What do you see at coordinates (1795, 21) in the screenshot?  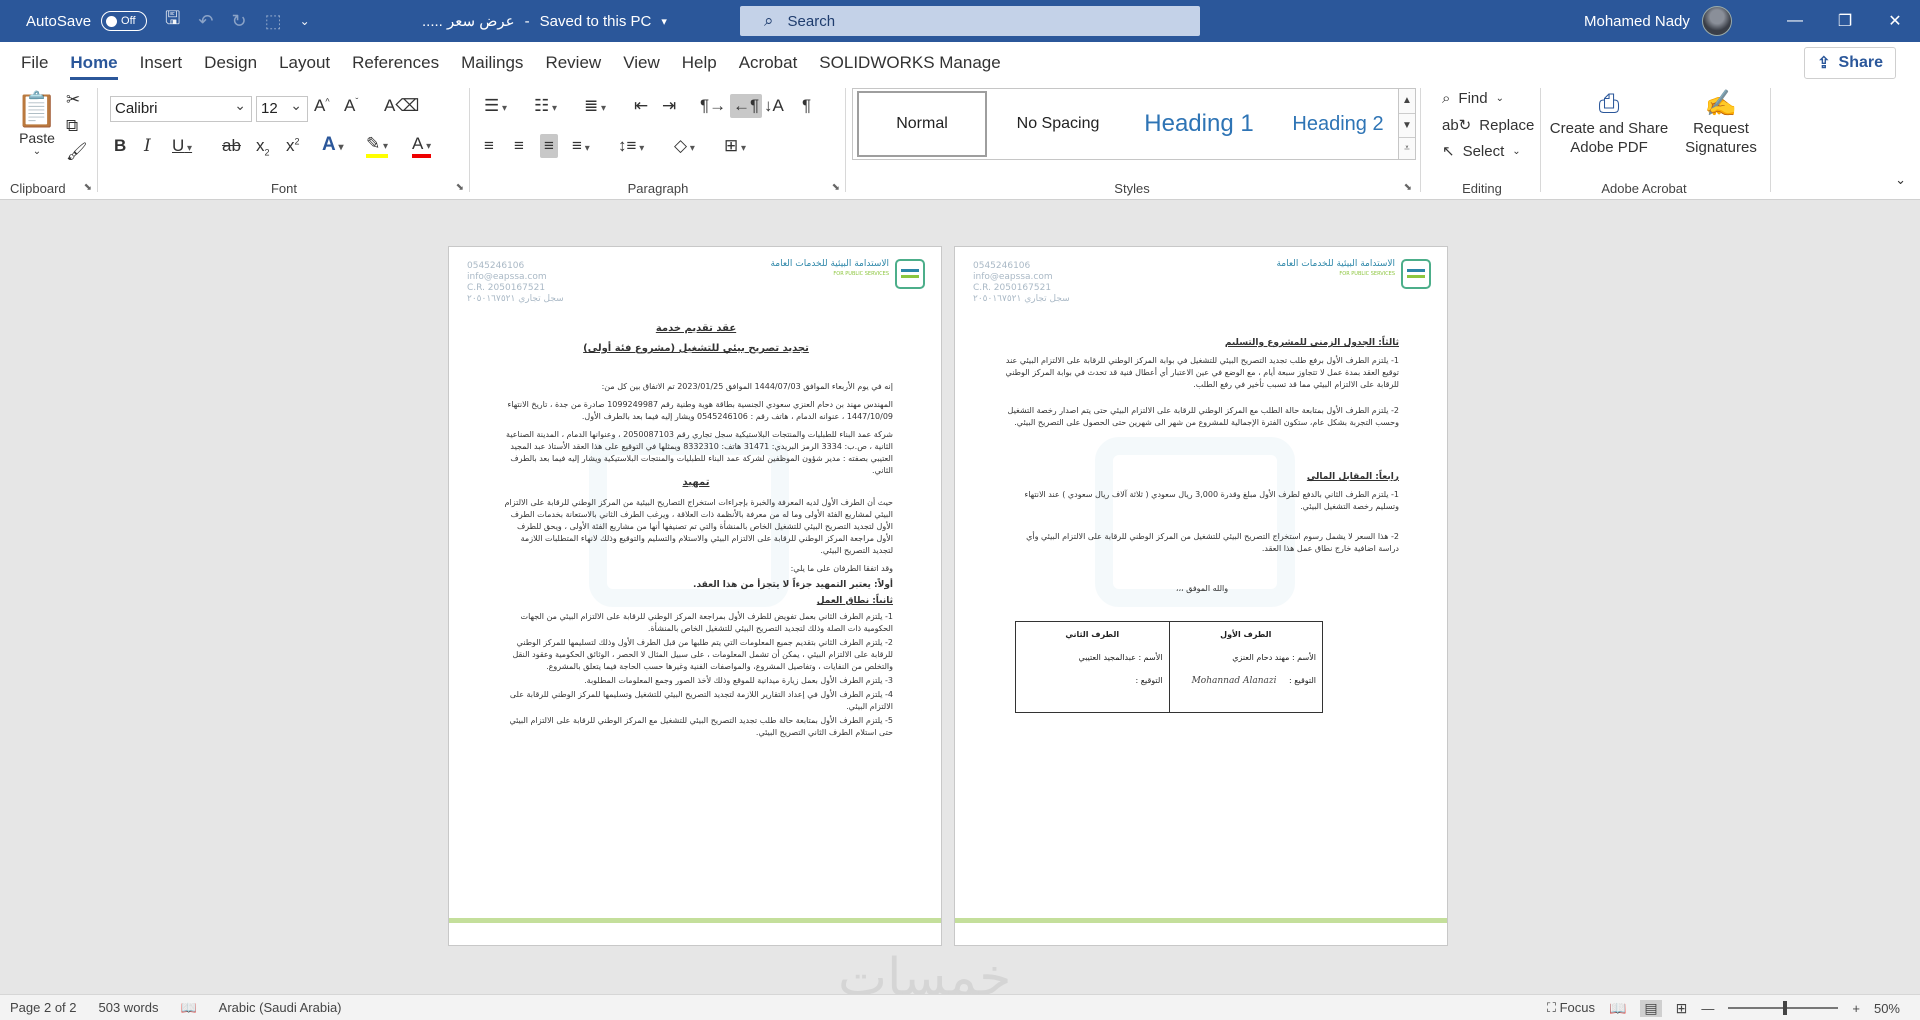 I see `minimize-icon: —` at bounding box center [1795, 21].